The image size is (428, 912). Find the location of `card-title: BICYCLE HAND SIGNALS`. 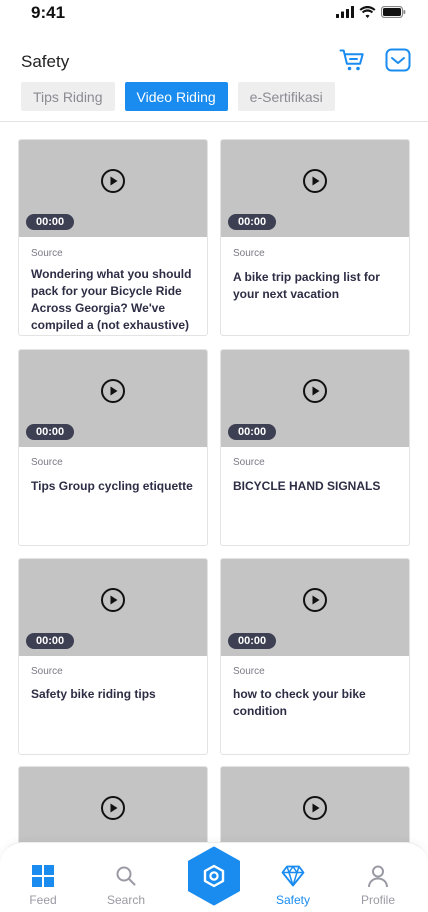

card-title: BICYCLE HAND SIGNALS is located at coordinates (307, 486).